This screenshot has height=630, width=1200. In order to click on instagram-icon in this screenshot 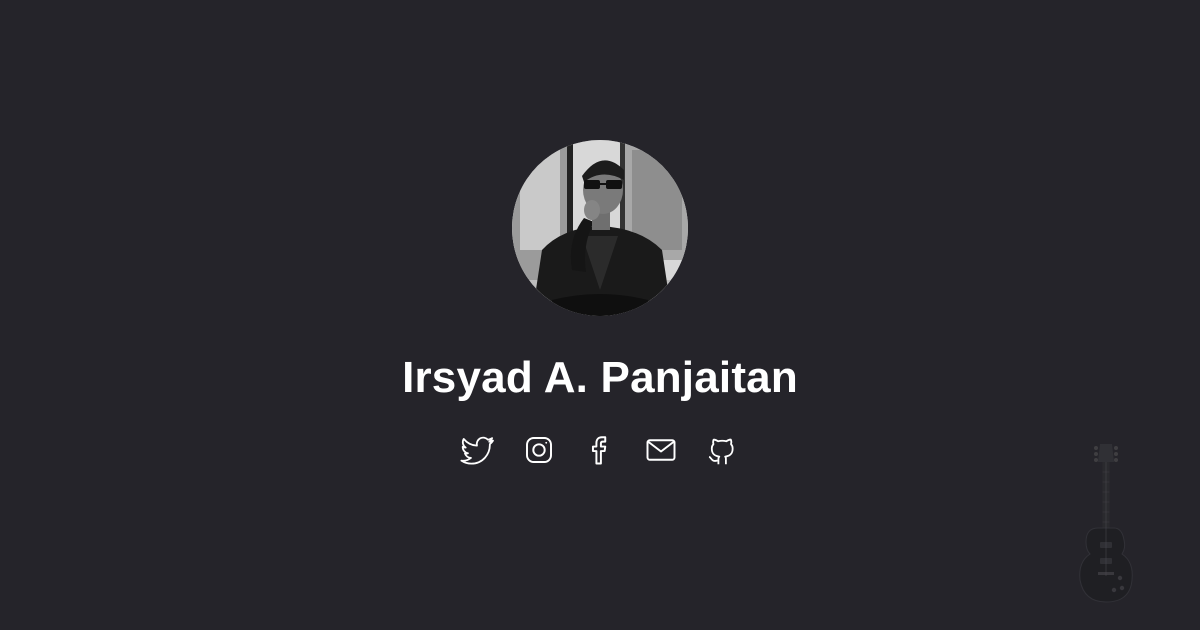, I will do `click(539, 450)`.